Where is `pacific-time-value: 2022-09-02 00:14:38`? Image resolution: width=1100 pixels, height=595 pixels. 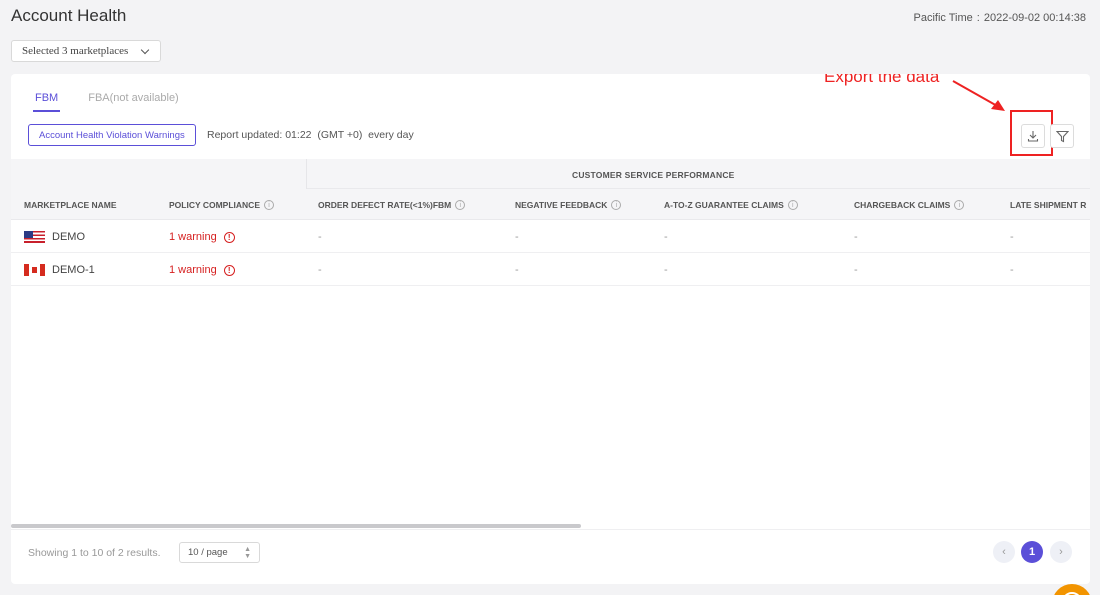 pacific-time-value: 2022-09-02 00:14:38 is located at coordinates (1034, 18).